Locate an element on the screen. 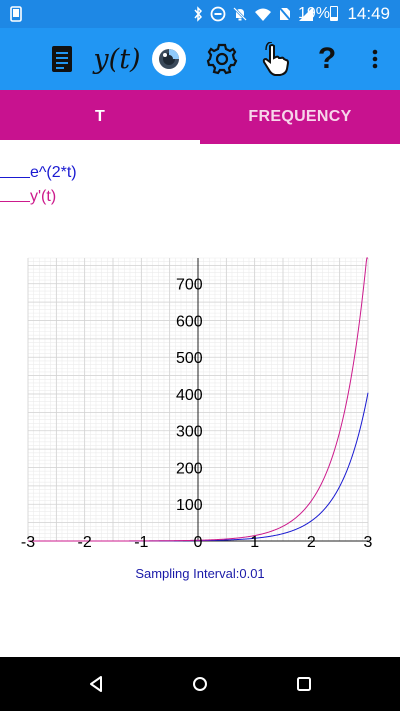 The width and height of the screenshot is (400, 711). touch-button is located at coordinates (275, 59).